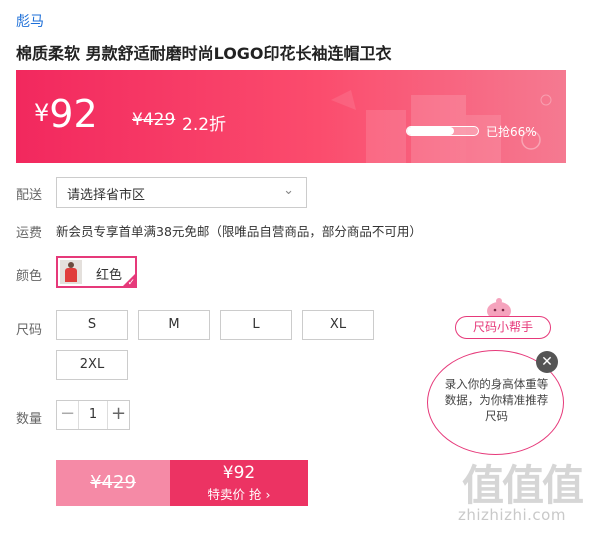 This screenshot has width=613, height=535. What do you see at coordinates (256, 325) in the screenshot?
I see `size-option-l: L` at bounding box center [256, 325].